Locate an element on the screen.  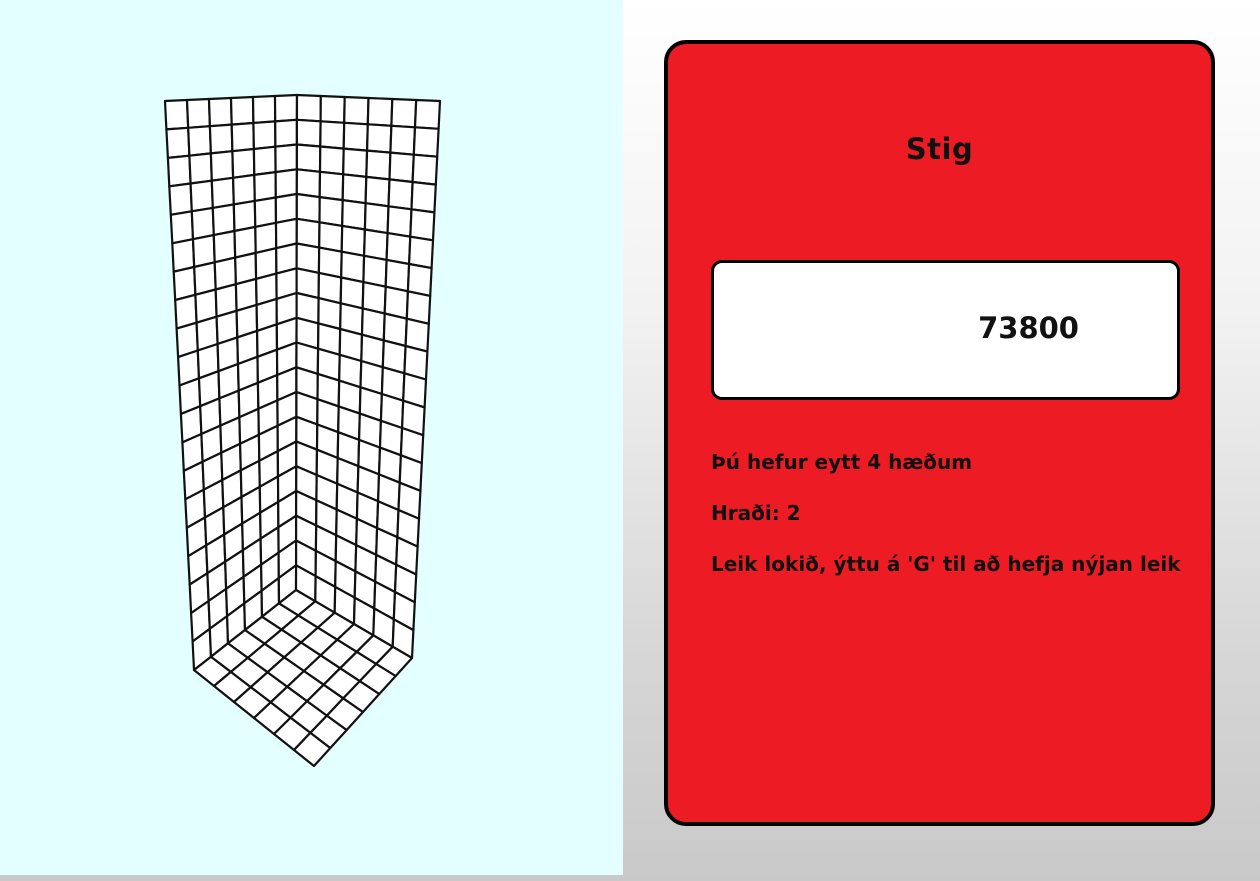
score-value: 73800 is located at coordinates (1028, 328).